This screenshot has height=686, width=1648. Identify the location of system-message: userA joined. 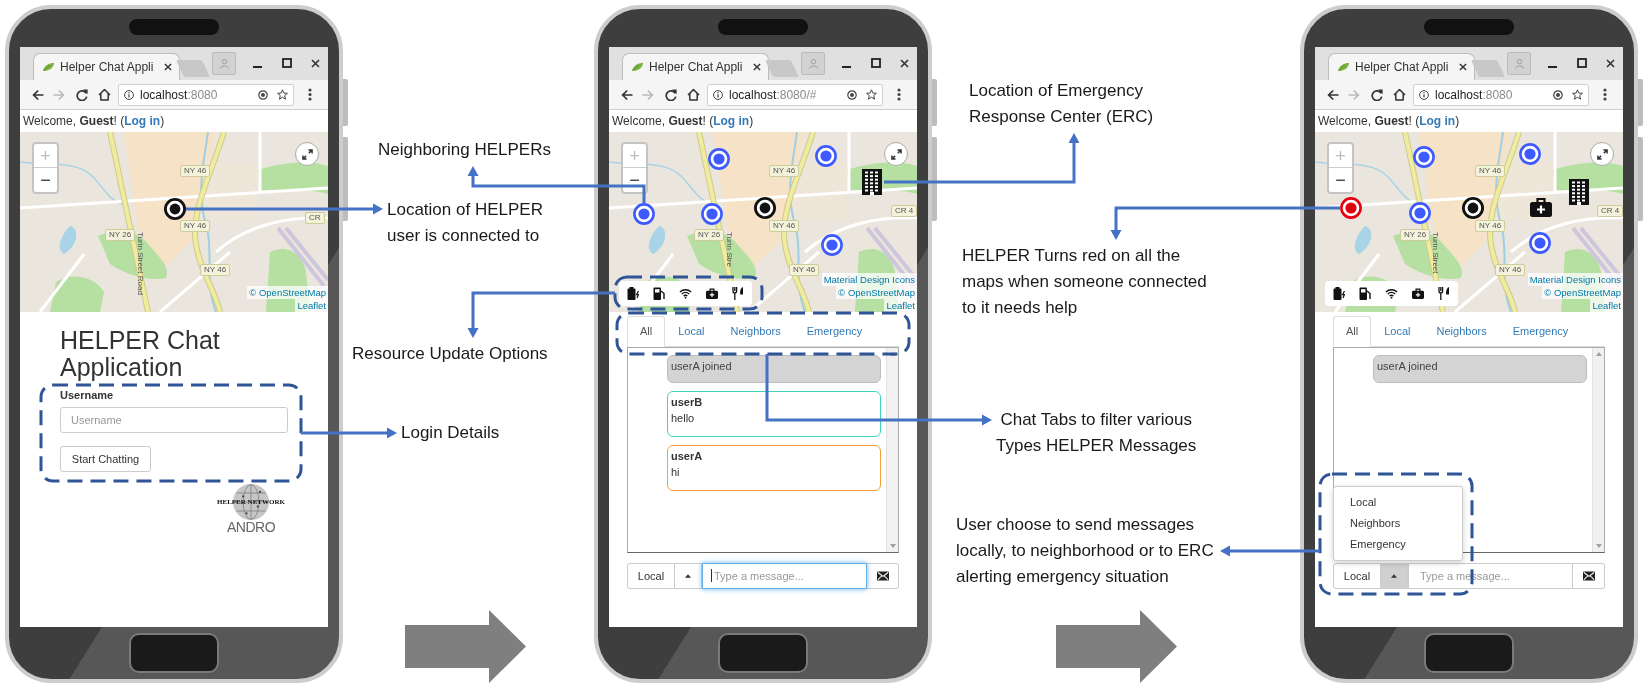
(774, 369).